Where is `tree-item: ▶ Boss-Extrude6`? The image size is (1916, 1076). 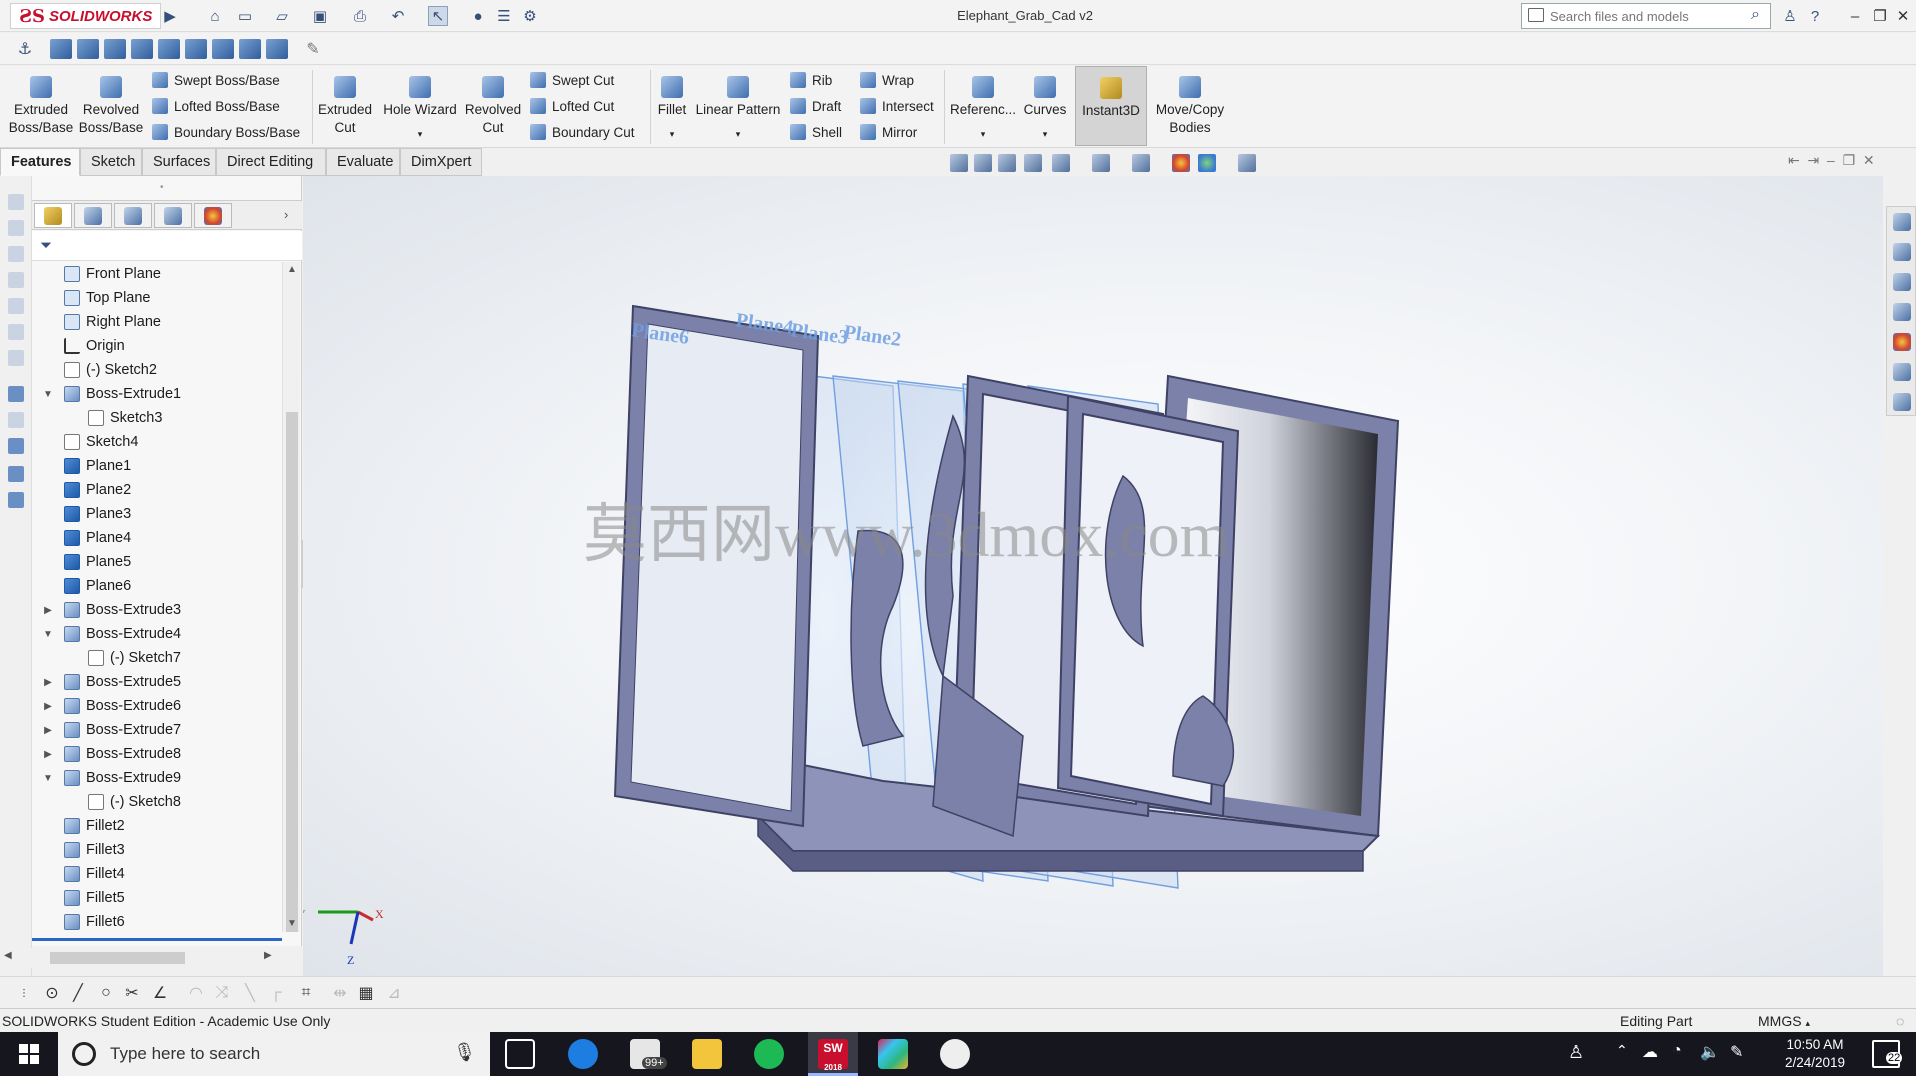 tree-item: ▶ Boss-Extrude6 is located at coordinates (112, 706).